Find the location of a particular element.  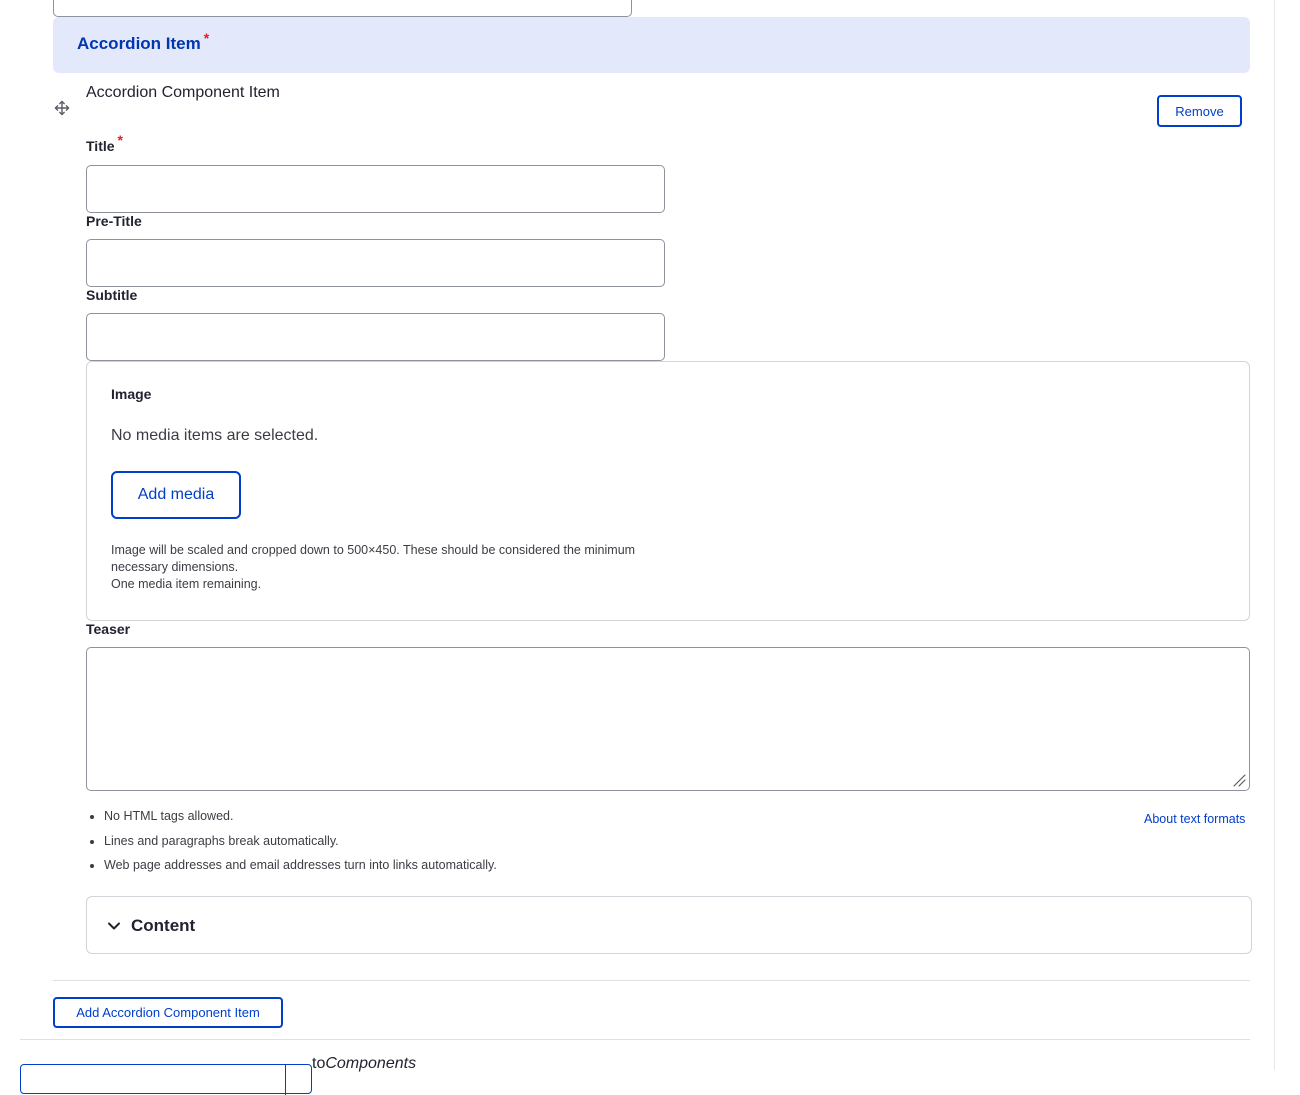

pretitle-input is located at coordinates (375, 263).